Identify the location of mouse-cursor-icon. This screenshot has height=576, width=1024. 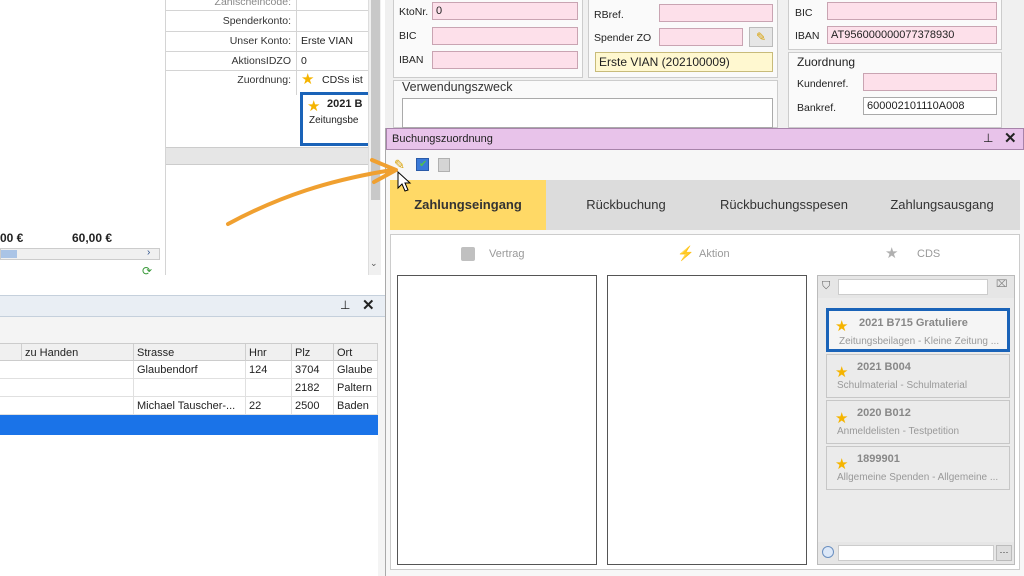
(404, 181).